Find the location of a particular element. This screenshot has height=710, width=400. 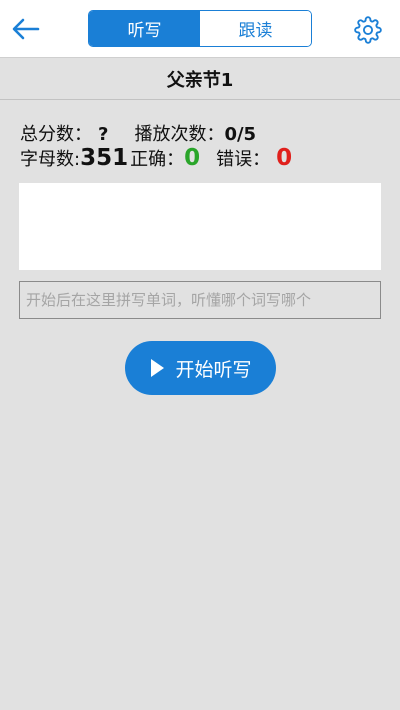

play-count-value: 0/5 is located at coordinates (240, 134).